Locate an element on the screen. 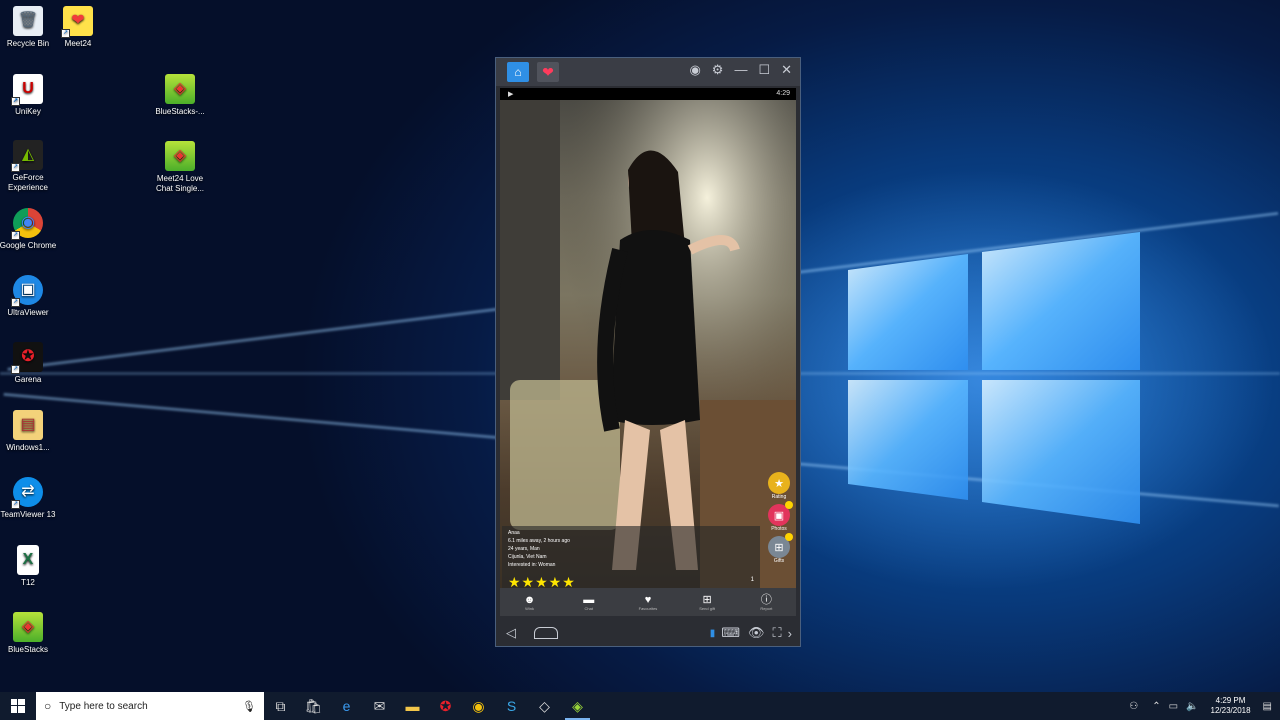  bluestacks-icon: ◈ is located at coordinates (28, 627).